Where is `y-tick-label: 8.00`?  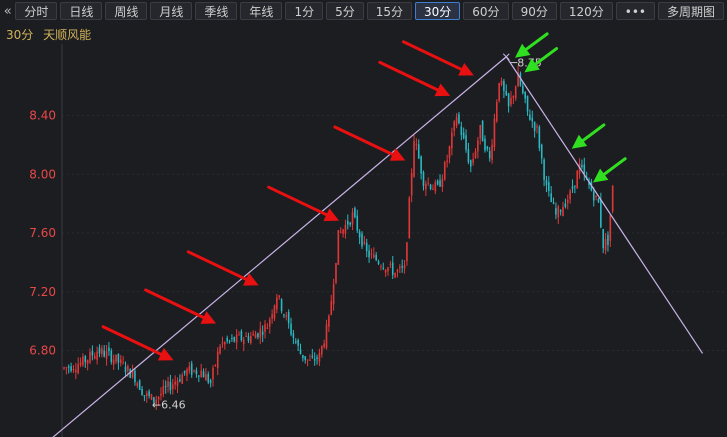
y-tick-label: 8.00 is located at coordinates (42, 174).